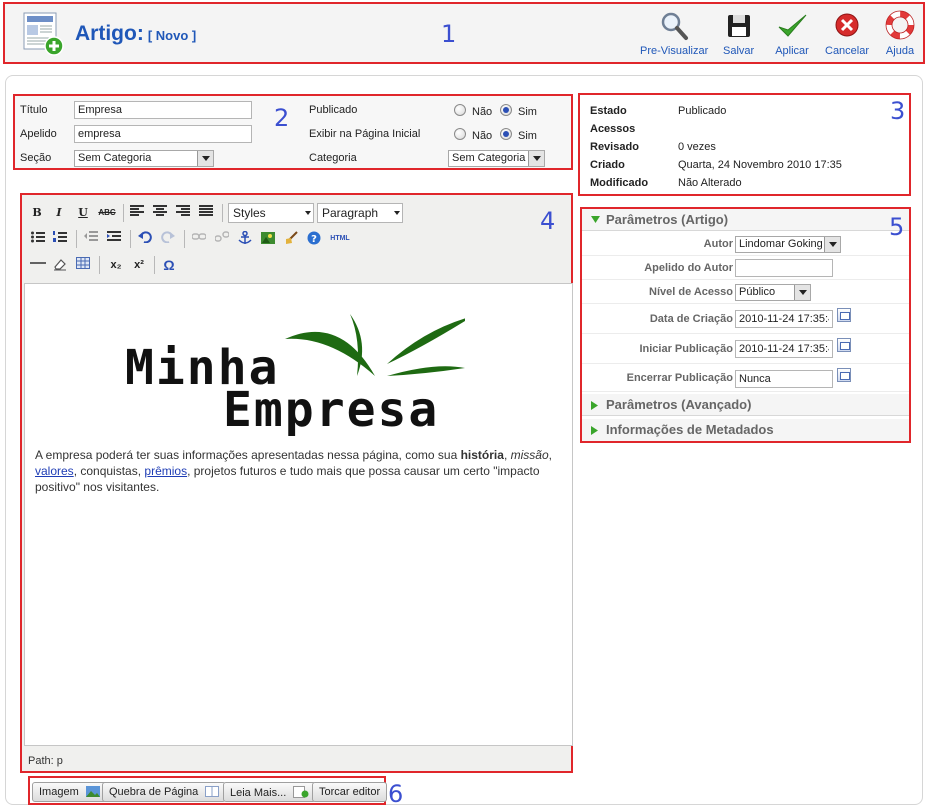  I want to click on quebra-pagina-button: Quebra de Página, so click(164, 792).